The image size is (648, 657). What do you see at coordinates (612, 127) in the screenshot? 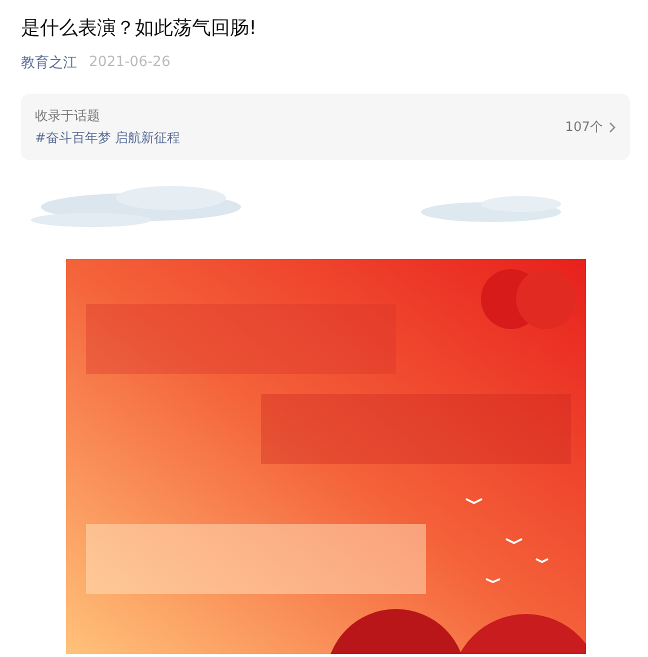
I see `chevron-right-icon` at bounding box center [612, 127].